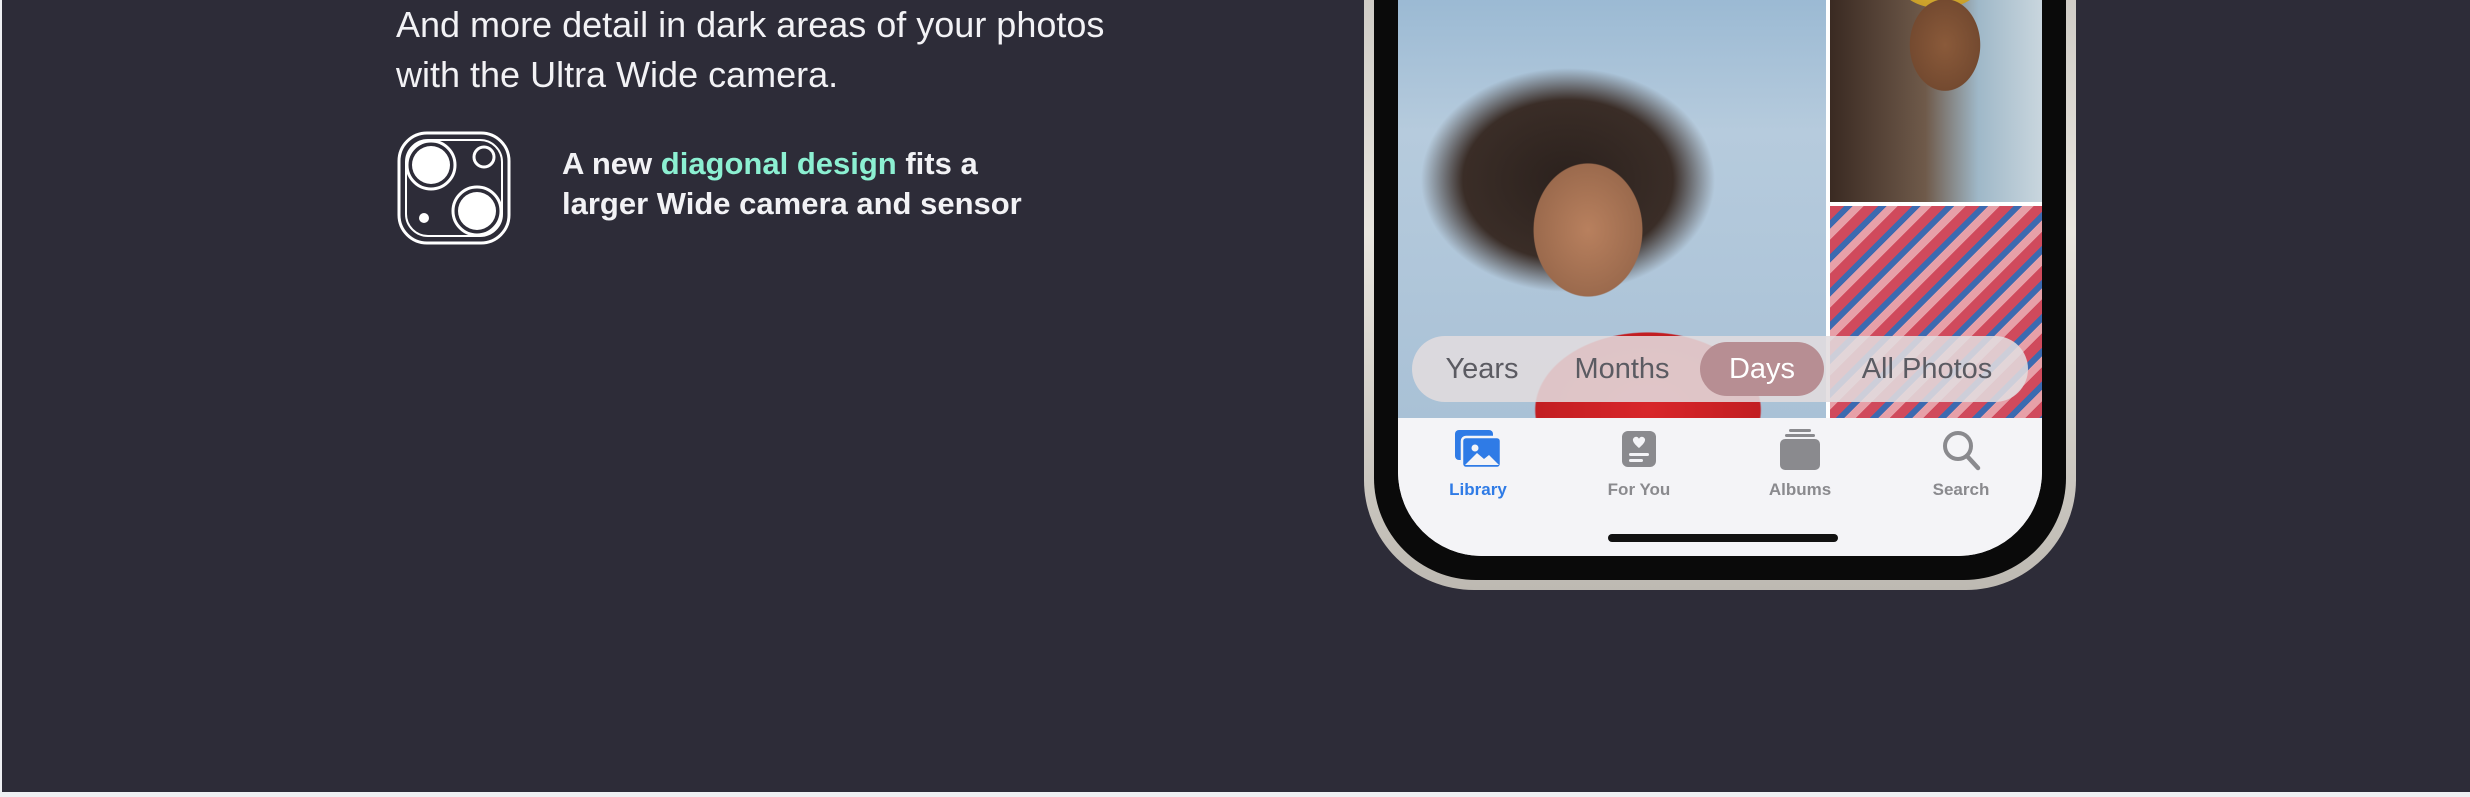 Image resolution: width=2470 pixels, height=797 pixels. Describe the element at coordinates (1800, 449) in the screenshot. I see `albums-icon` at that location.